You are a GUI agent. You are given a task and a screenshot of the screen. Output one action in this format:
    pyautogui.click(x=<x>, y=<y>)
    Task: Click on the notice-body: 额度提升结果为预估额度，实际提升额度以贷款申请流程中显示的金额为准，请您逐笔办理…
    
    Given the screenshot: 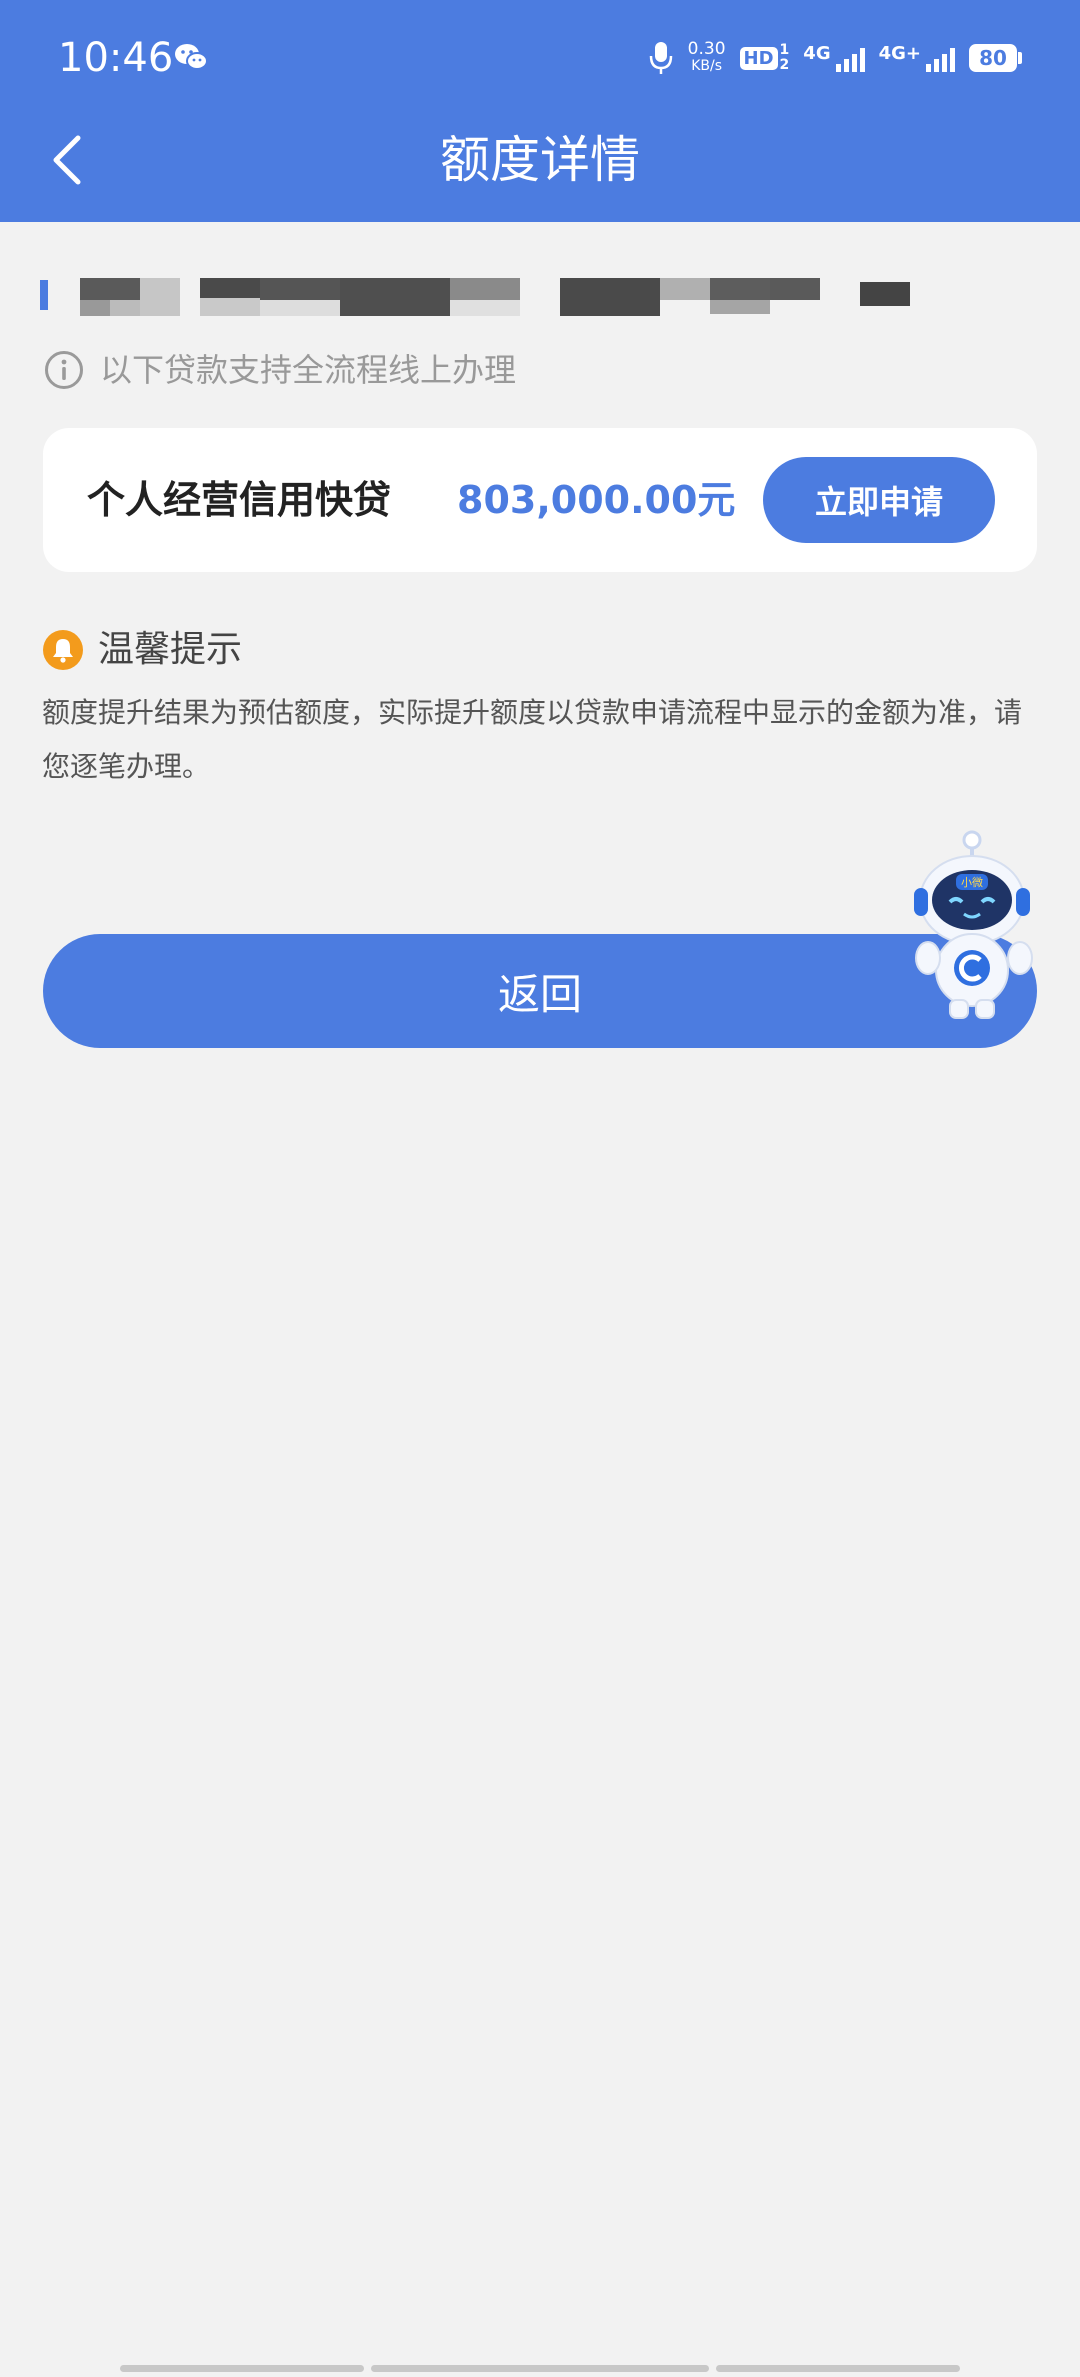 What is the action you would take?
    pyautogui.click(x=532, y=739)
    